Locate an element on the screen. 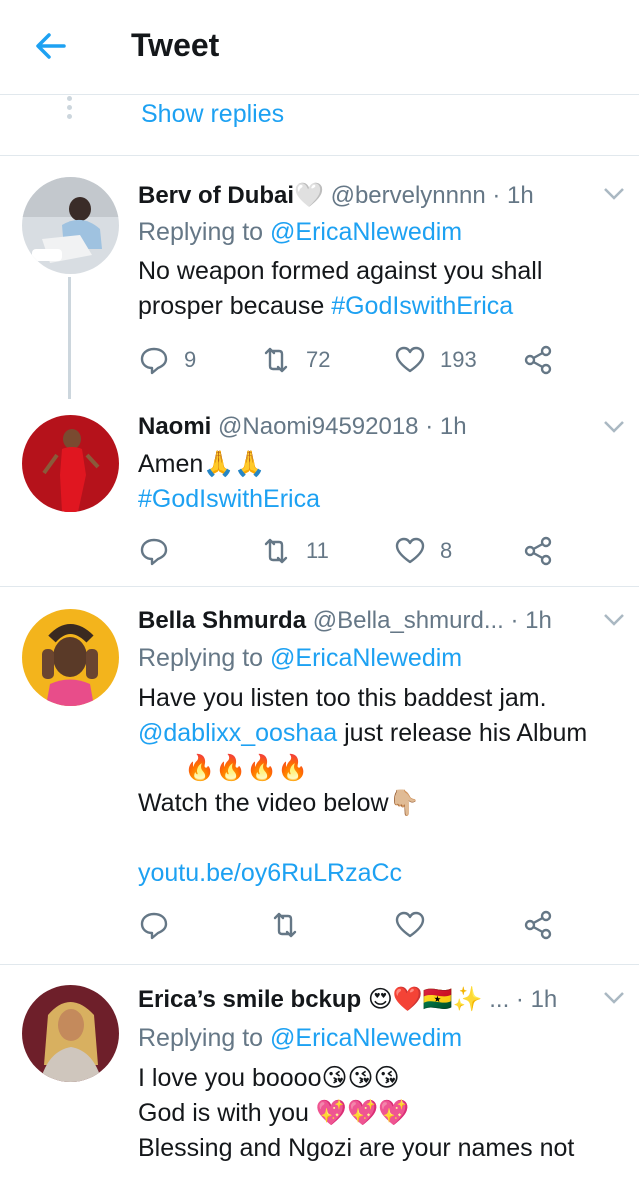  page-title: Tweet is located at coordinates (175, 45).